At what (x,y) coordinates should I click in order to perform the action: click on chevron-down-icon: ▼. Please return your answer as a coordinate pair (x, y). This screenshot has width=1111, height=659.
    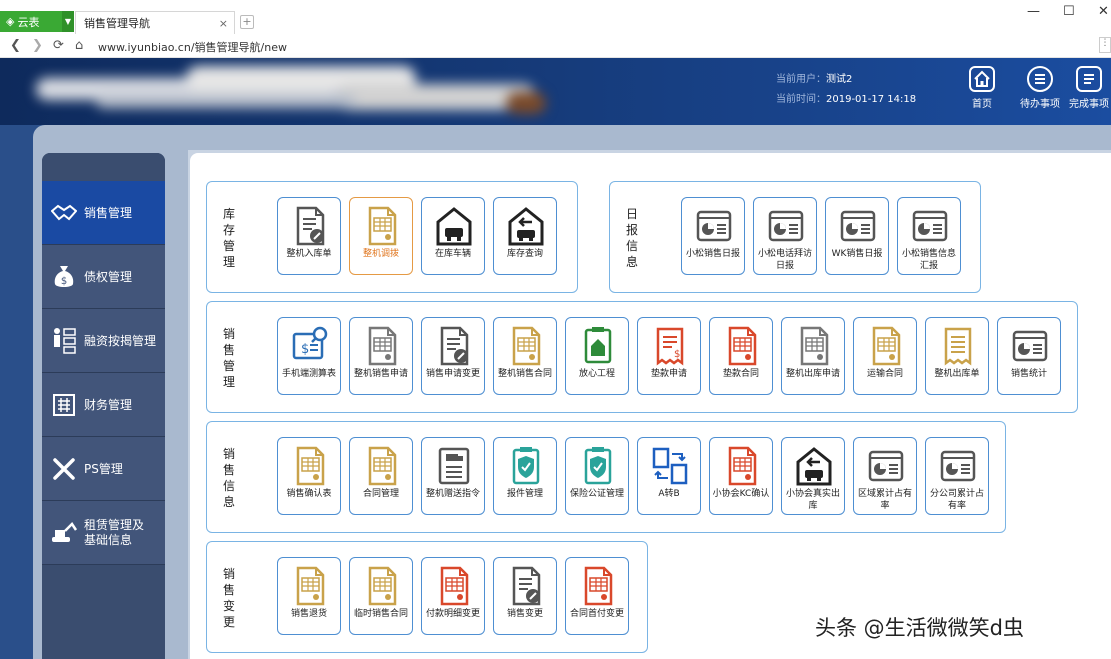
    Looking at the image, I should click on (68, 21).